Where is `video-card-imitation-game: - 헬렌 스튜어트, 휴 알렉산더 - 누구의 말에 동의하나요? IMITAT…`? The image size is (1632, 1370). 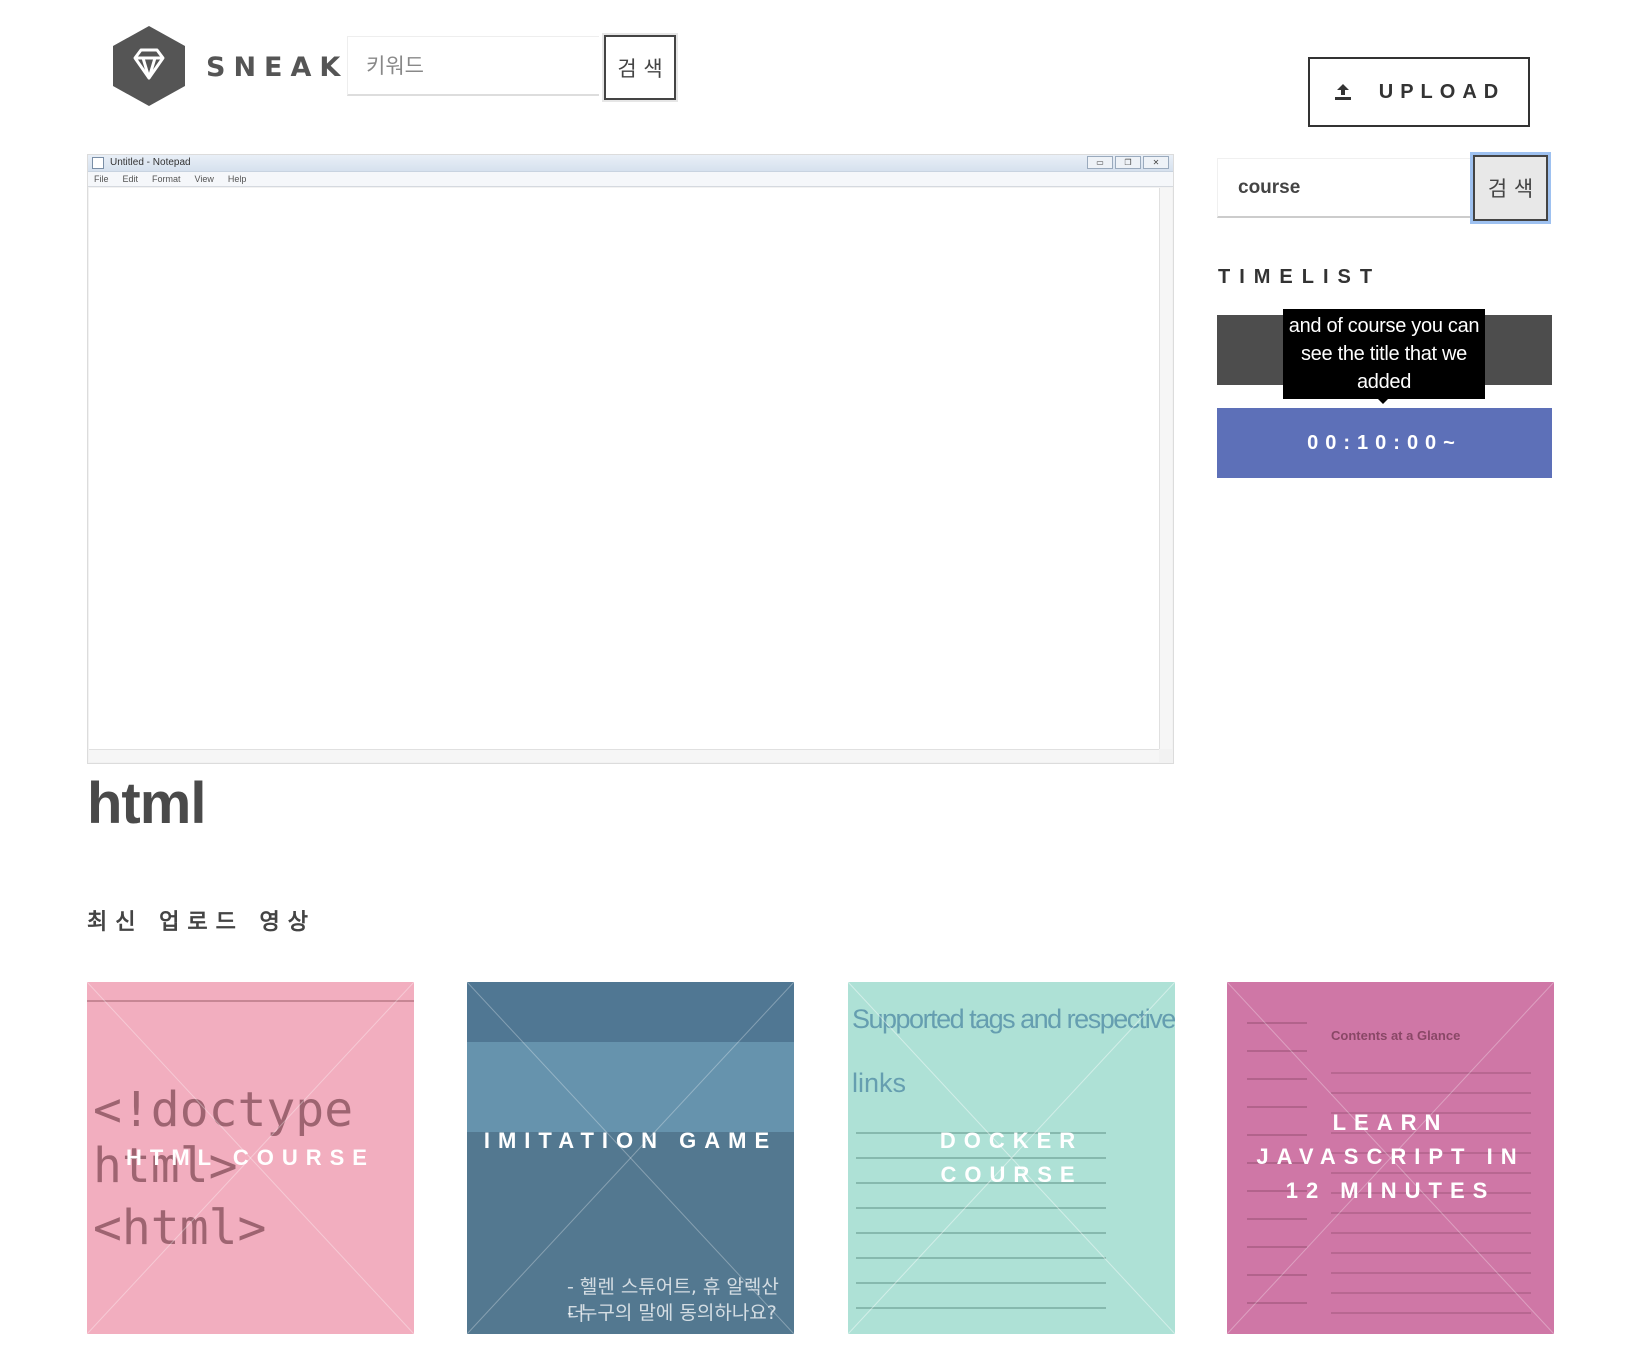
video-card-imitation-game: - 헬렌 스튜어트, 휴 알렉산더 - 누구의 말에 동의하나요? IMITAT… is located at coordinates (630, 1158).